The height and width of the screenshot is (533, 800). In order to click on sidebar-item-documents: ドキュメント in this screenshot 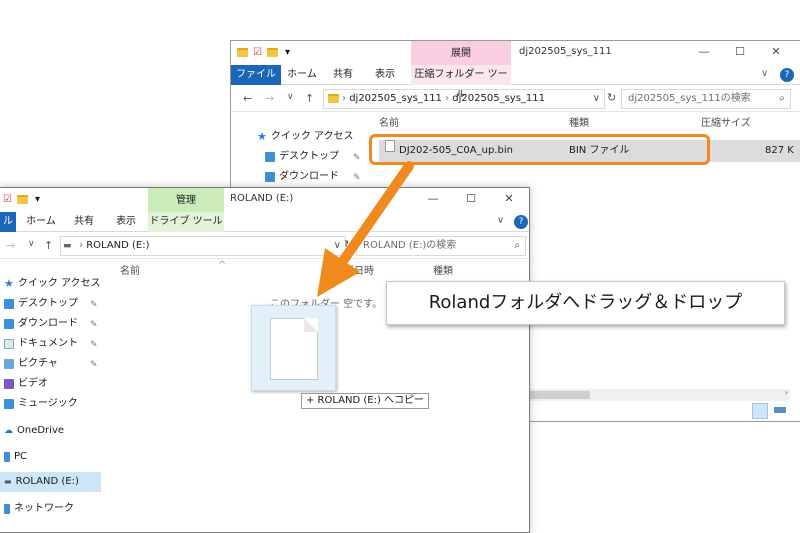, I will do `click(39, 344)`.